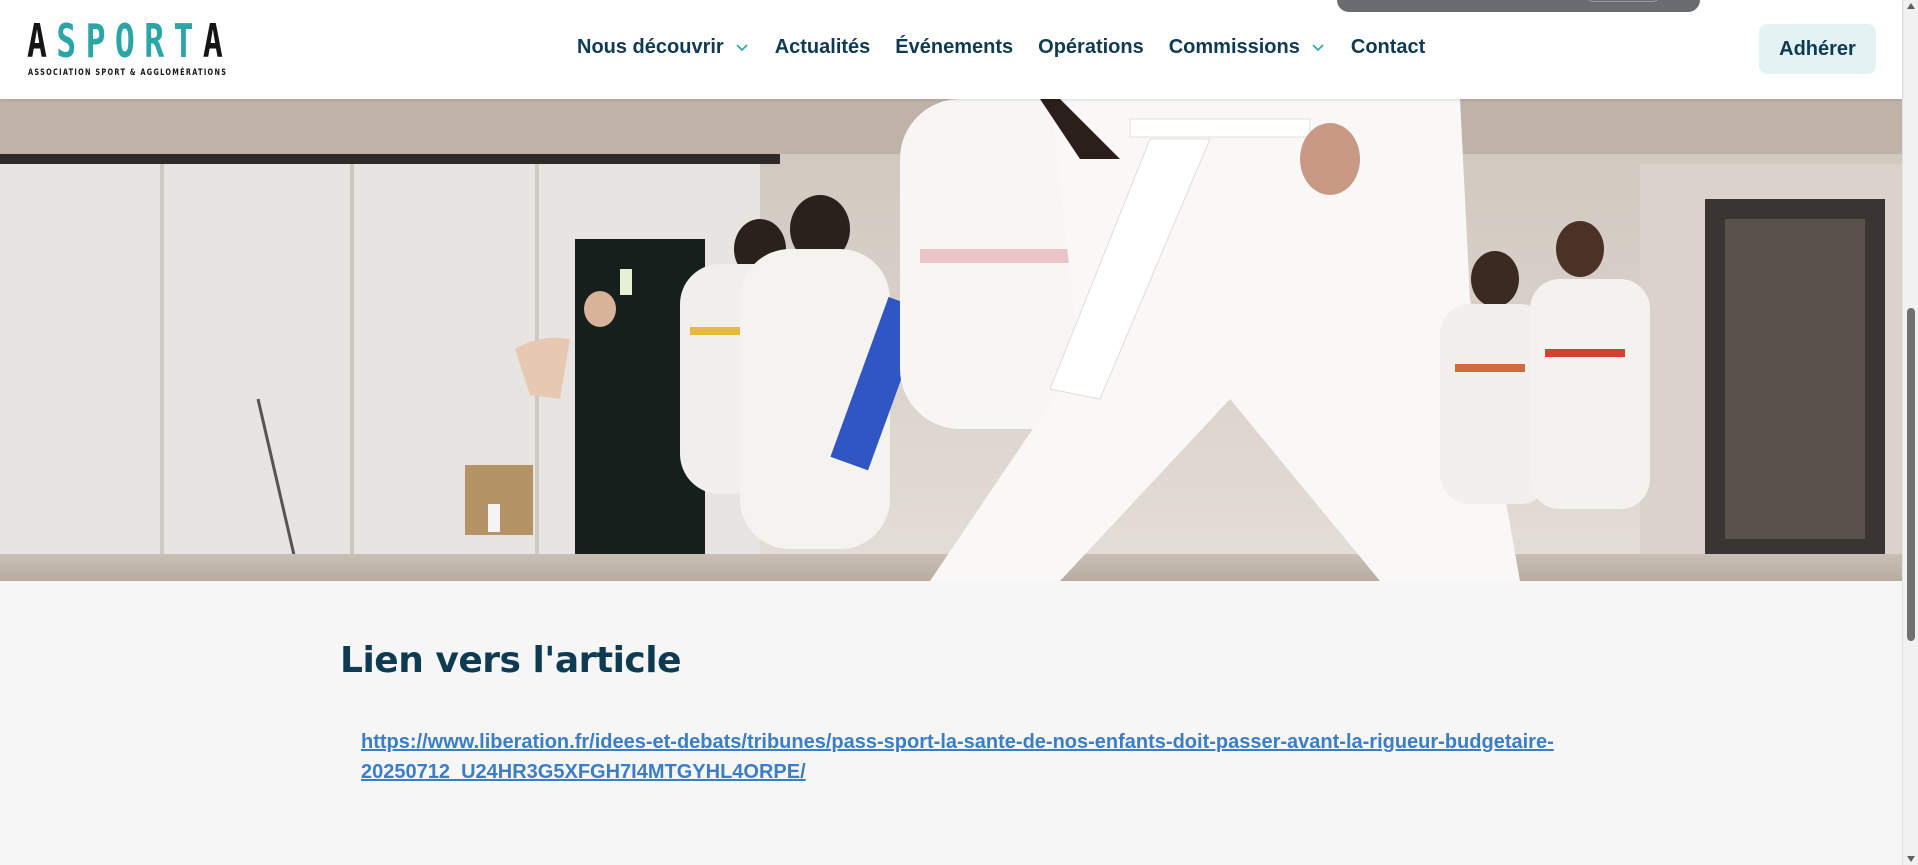 The image size is (1918, 865). Describe the element at coordinates (1518, 6) in the screenshot. I see `top-overlay-tab` at that location.